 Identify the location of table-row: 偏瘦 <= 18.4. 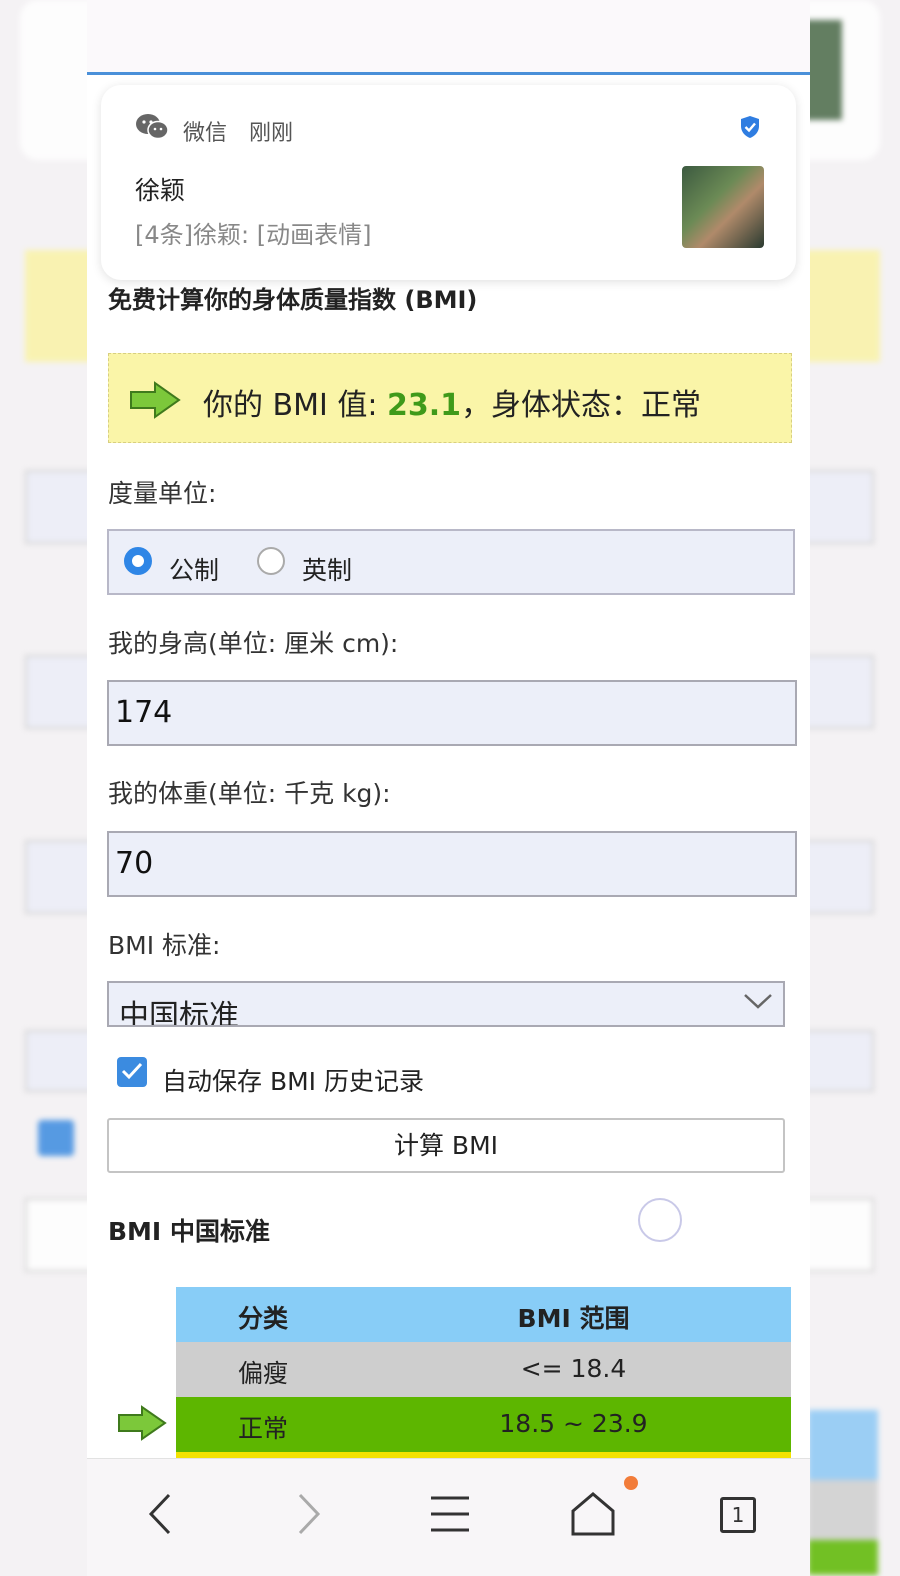
(483, 1369).